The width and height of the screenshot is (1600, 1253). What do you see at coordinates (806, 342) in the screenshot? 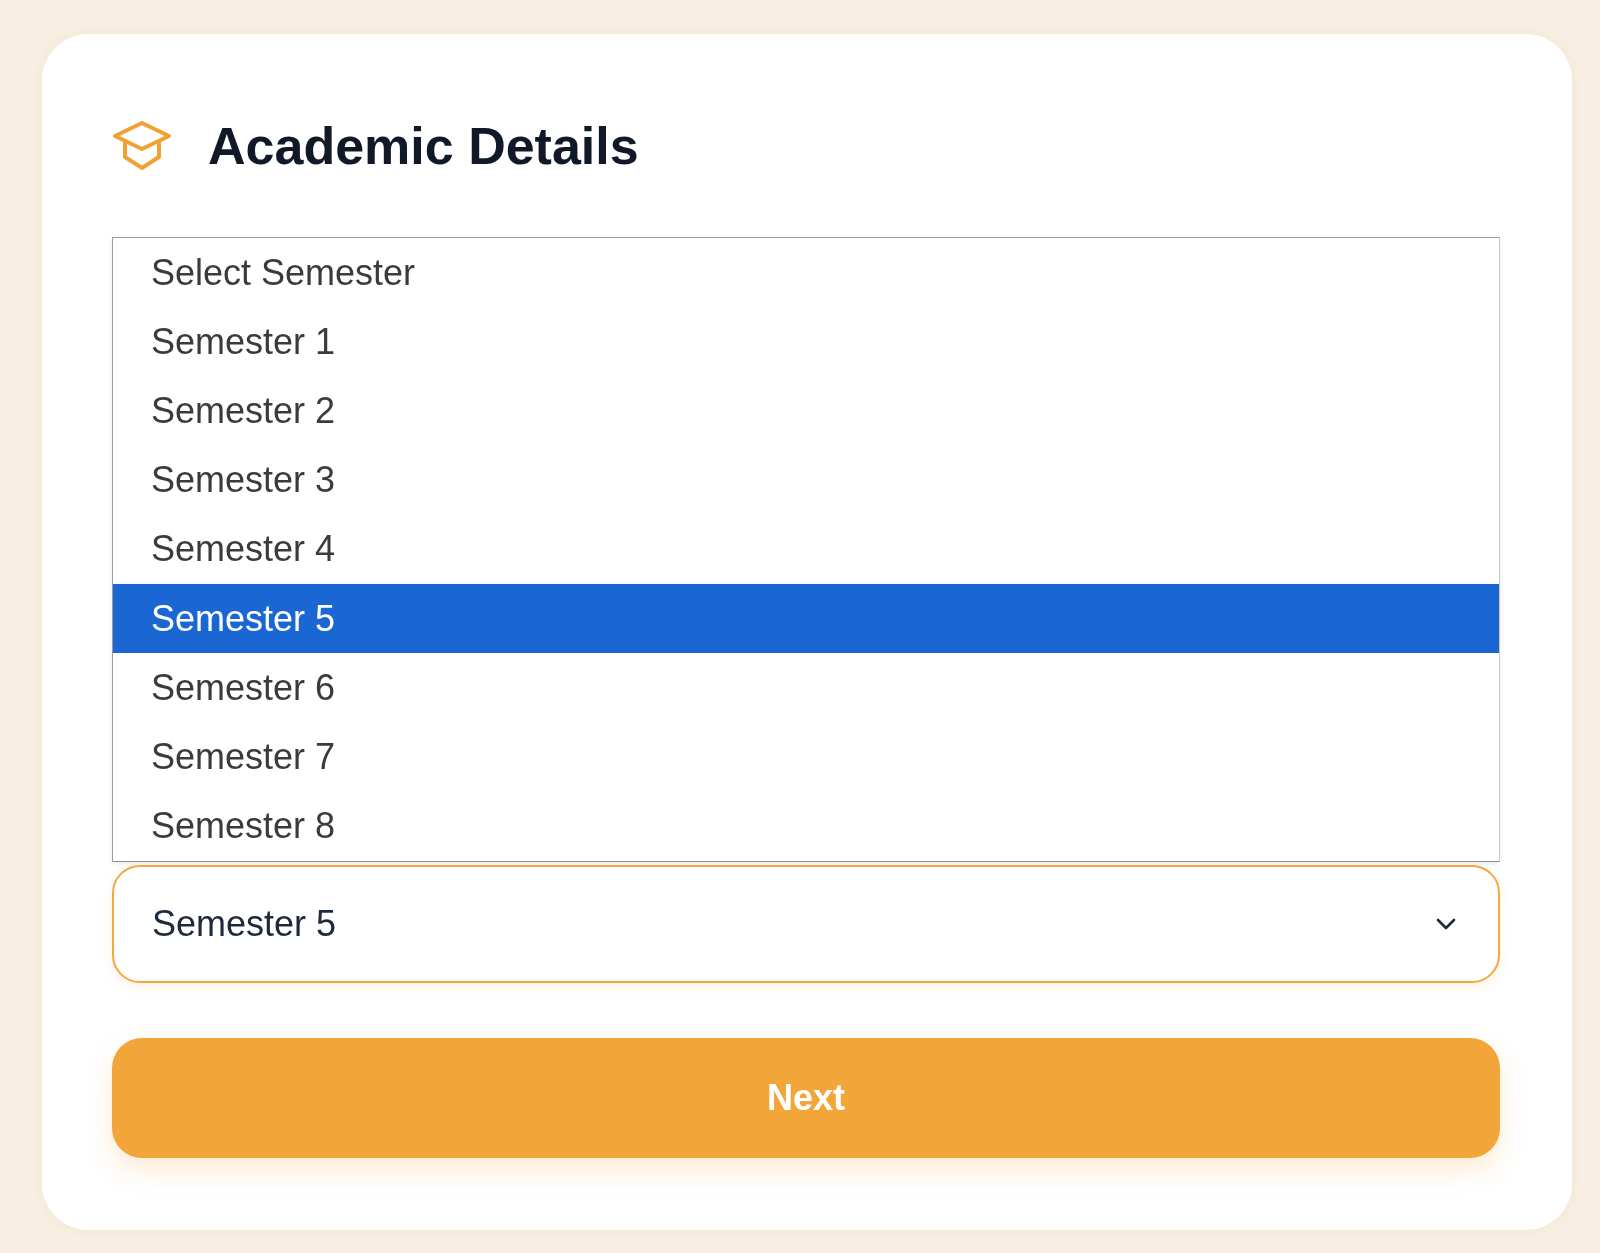
I see `dropdown-option: Semester 1` at bounding box center [806, 342].